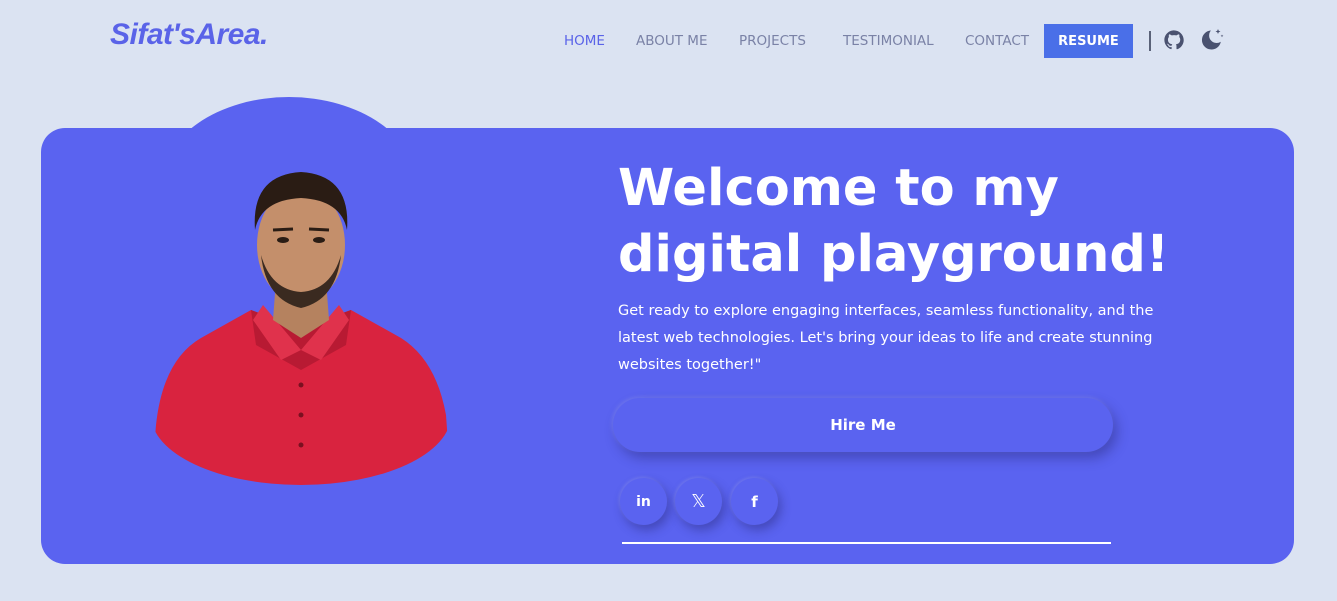  What do you see at coordinates (698, 501) in the screenshot?
I see `x-twitter-icon: 𝕏` at bounding box center [698, 501].